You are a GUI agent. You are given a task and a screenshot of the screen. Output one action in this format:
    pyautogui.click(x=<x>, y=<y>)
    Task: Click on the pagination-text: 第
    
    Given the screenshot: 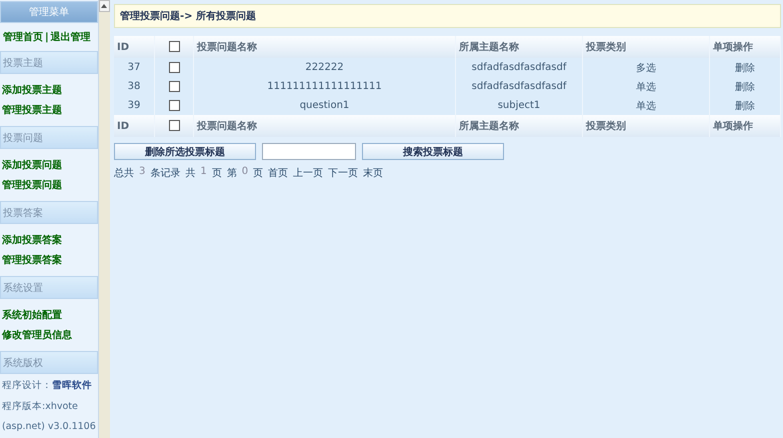 What is the action you would take?
    pyautogui.click(x=231, y=173)
    